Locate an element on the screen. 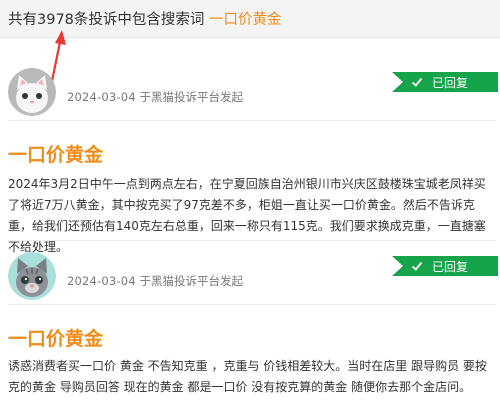 This screenshot has height=400, width=500. gray-cat-avatar is located at coordinates (32, 276).